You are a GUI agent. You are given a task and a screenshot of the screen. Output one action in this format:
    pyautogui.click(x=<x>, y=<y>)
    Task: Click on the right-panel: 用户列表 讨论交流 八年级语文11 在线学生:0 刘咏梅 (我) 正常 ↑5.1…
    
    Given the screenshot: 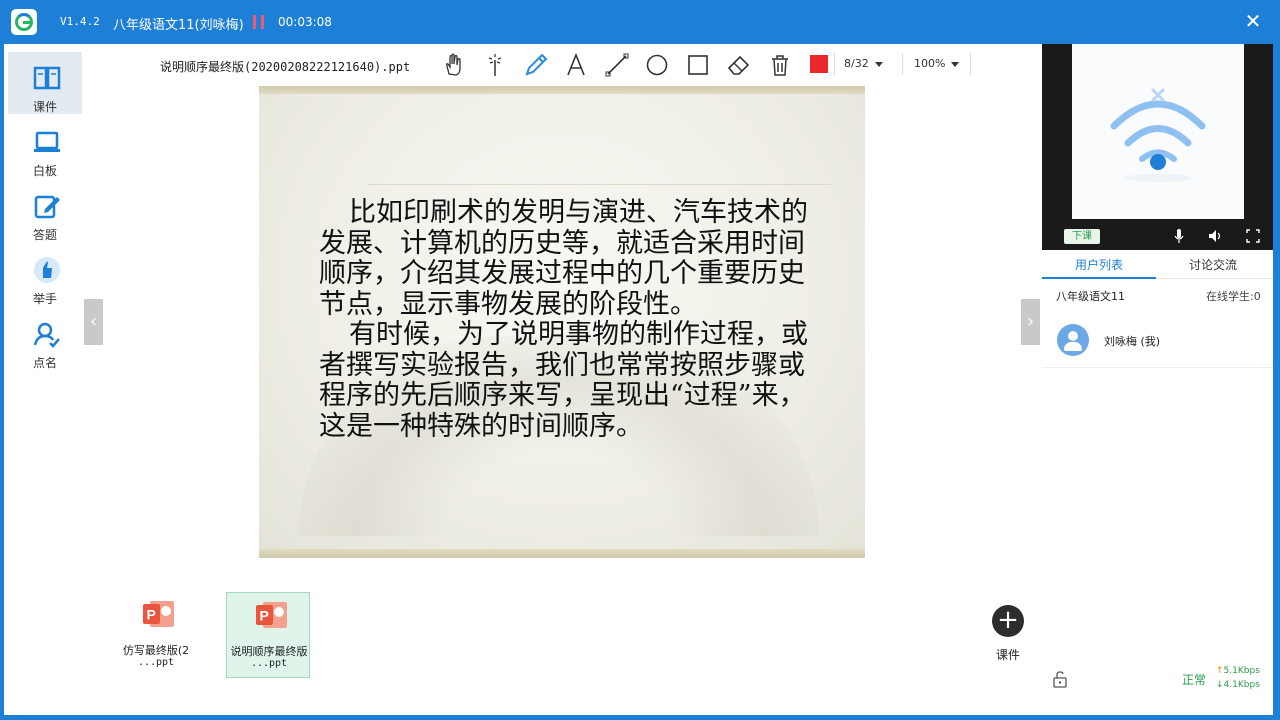 What is the action you would take?
    pyautogui.click(x=1157, y=482)
    